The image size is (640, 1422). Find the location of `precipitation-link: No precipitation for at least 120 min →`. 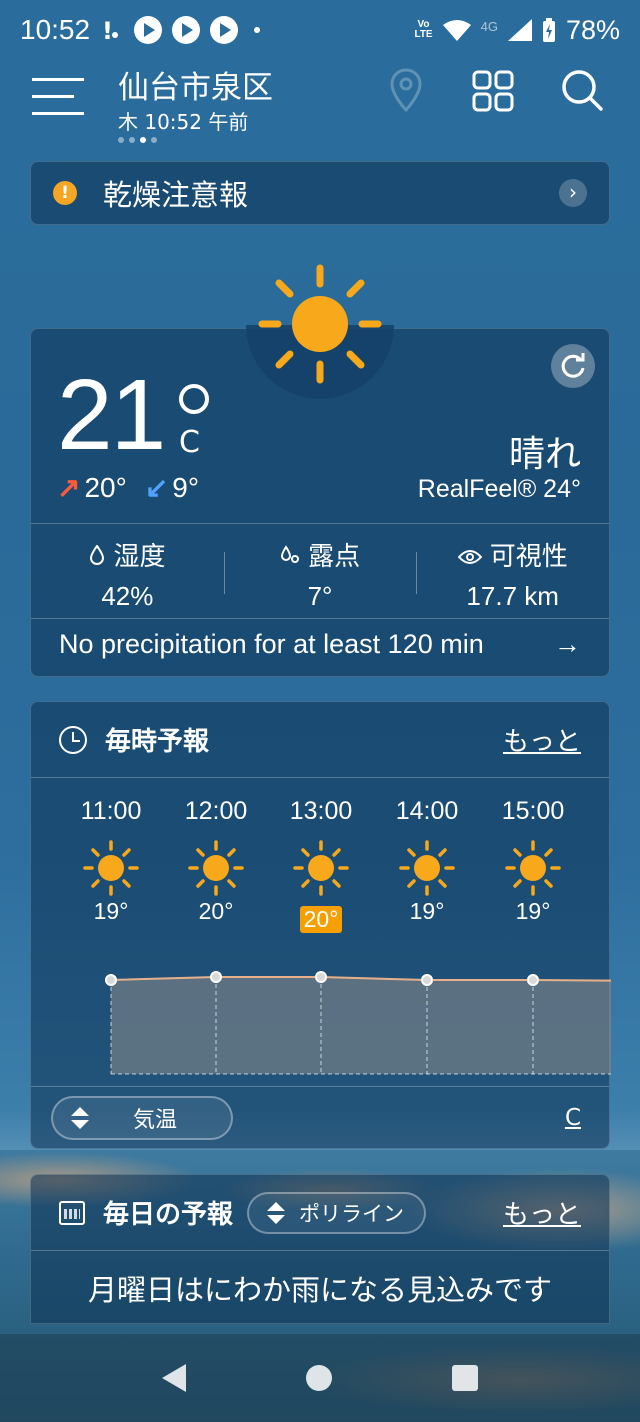

precipitation-link: No precipitation for at least 120 min → is located at coordinates (320, 644).